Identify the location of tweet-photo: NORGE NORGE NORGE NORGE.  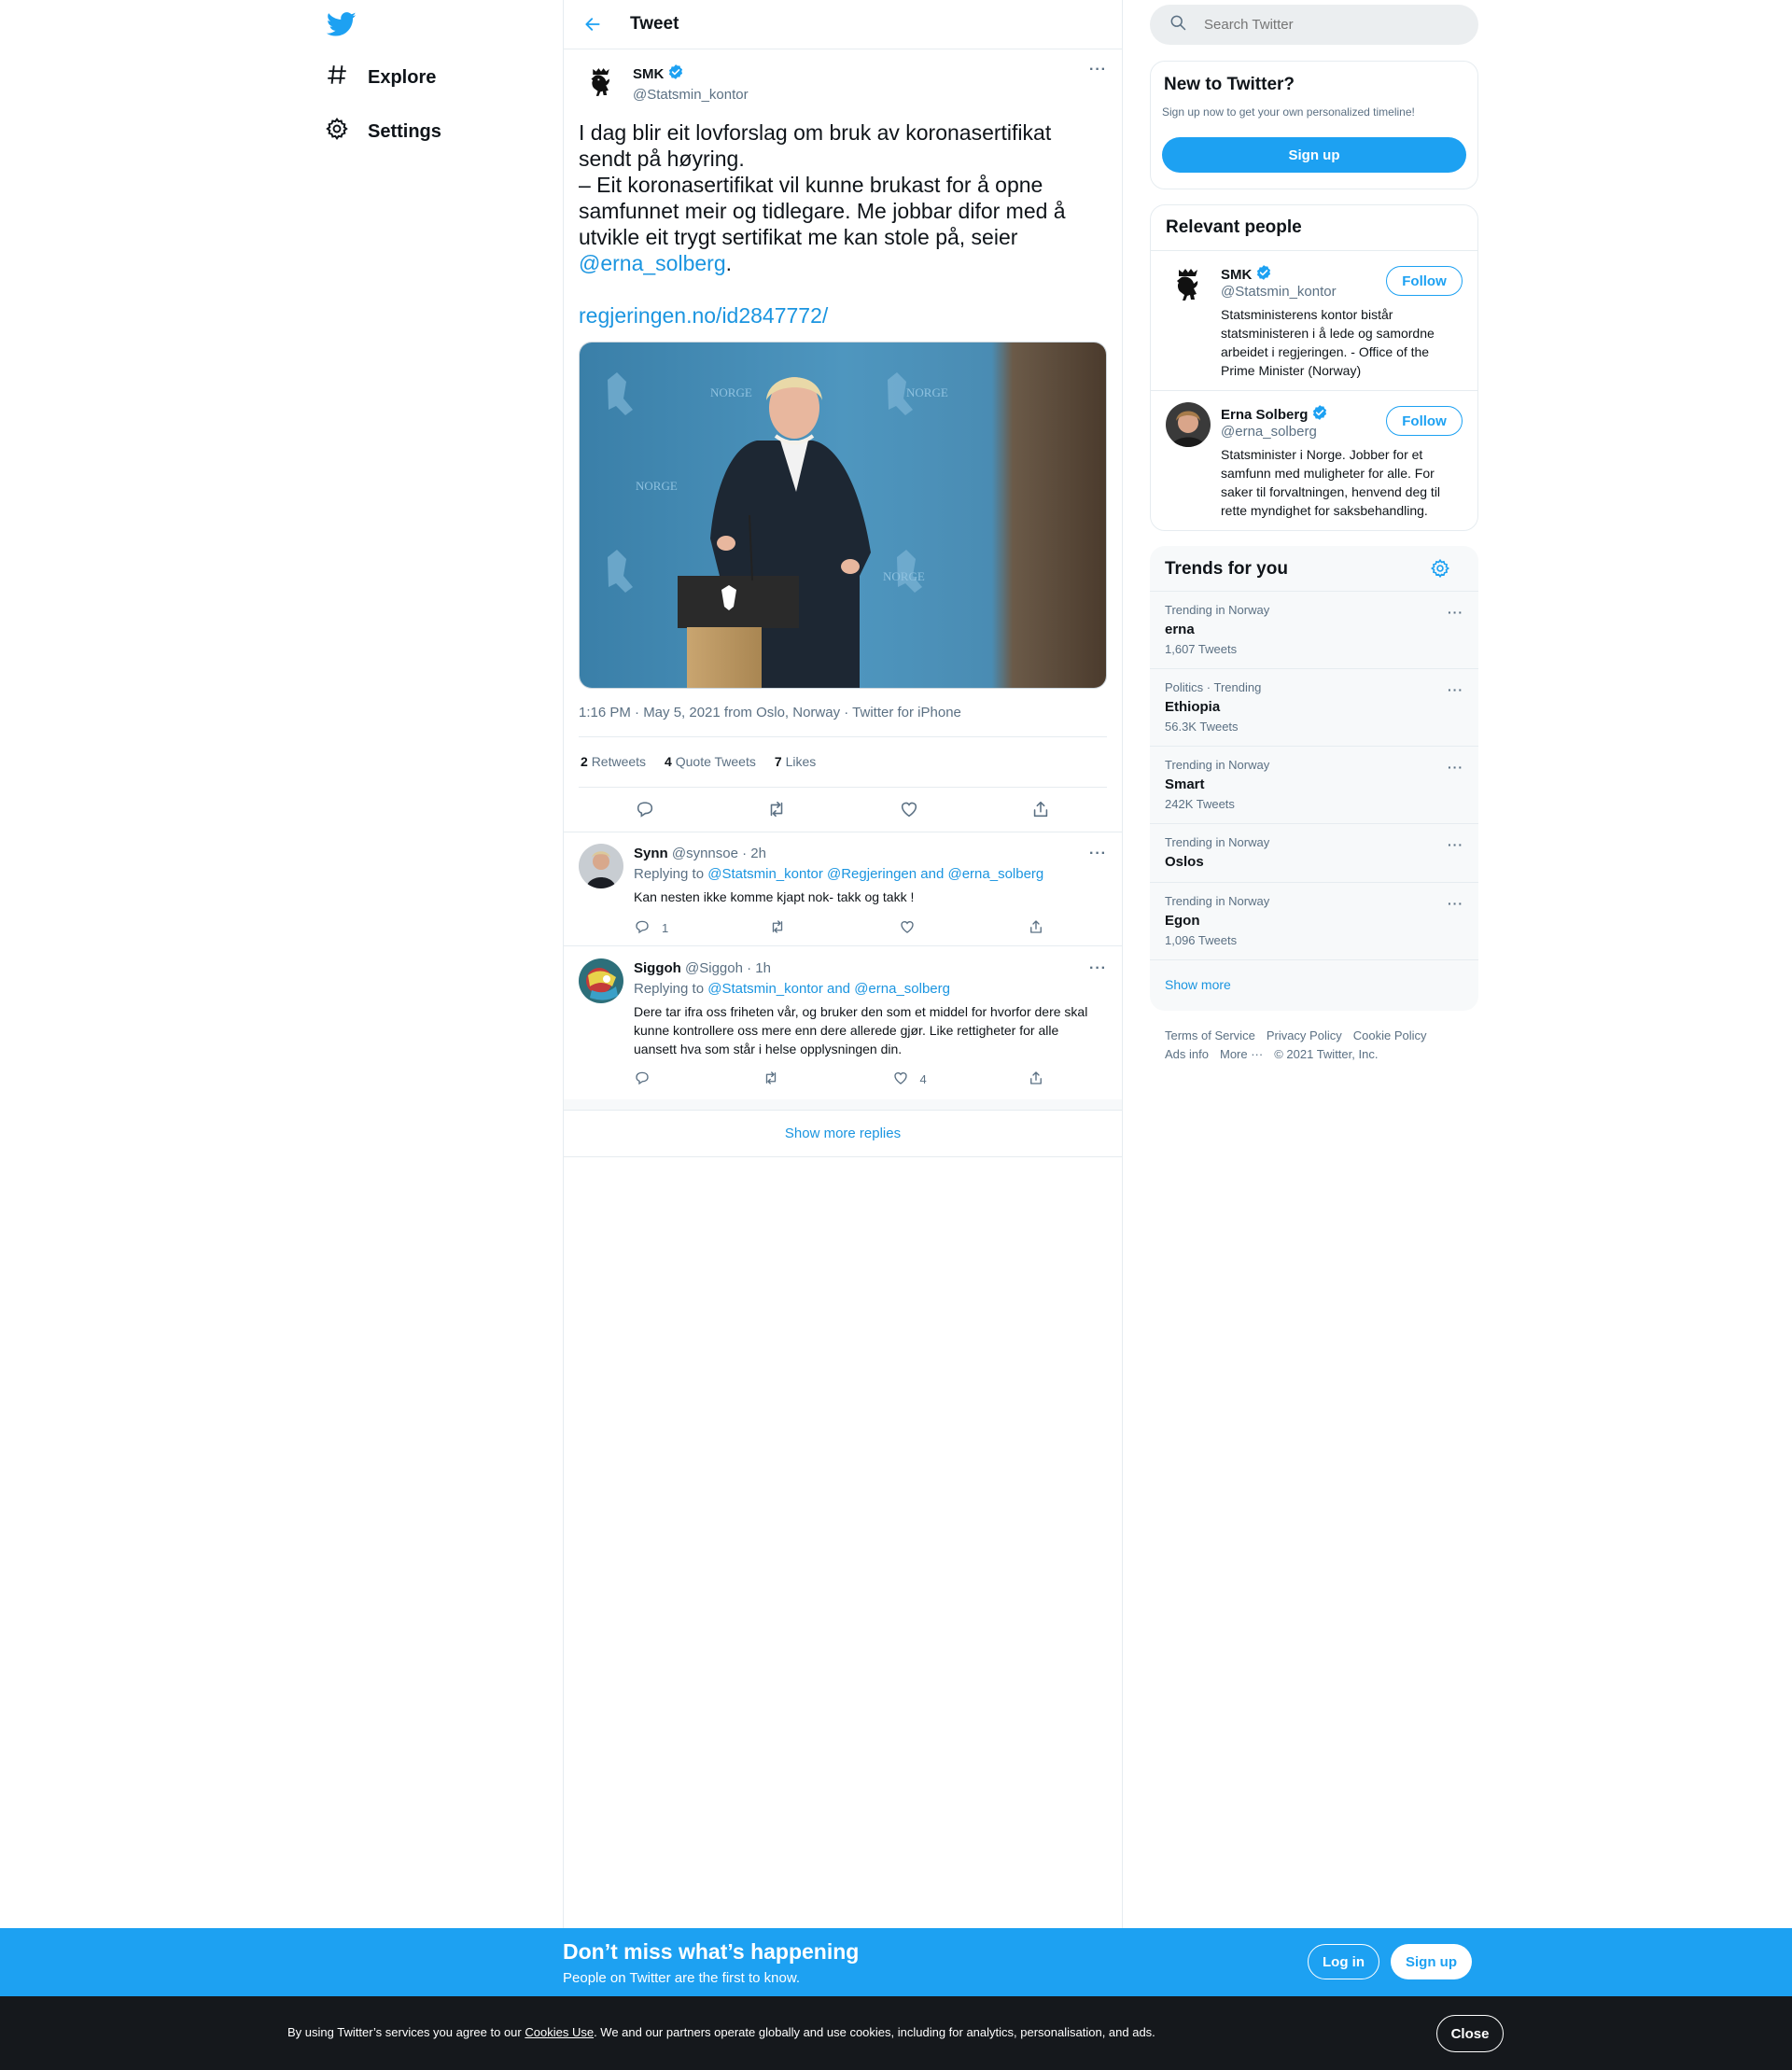
(843, 515).